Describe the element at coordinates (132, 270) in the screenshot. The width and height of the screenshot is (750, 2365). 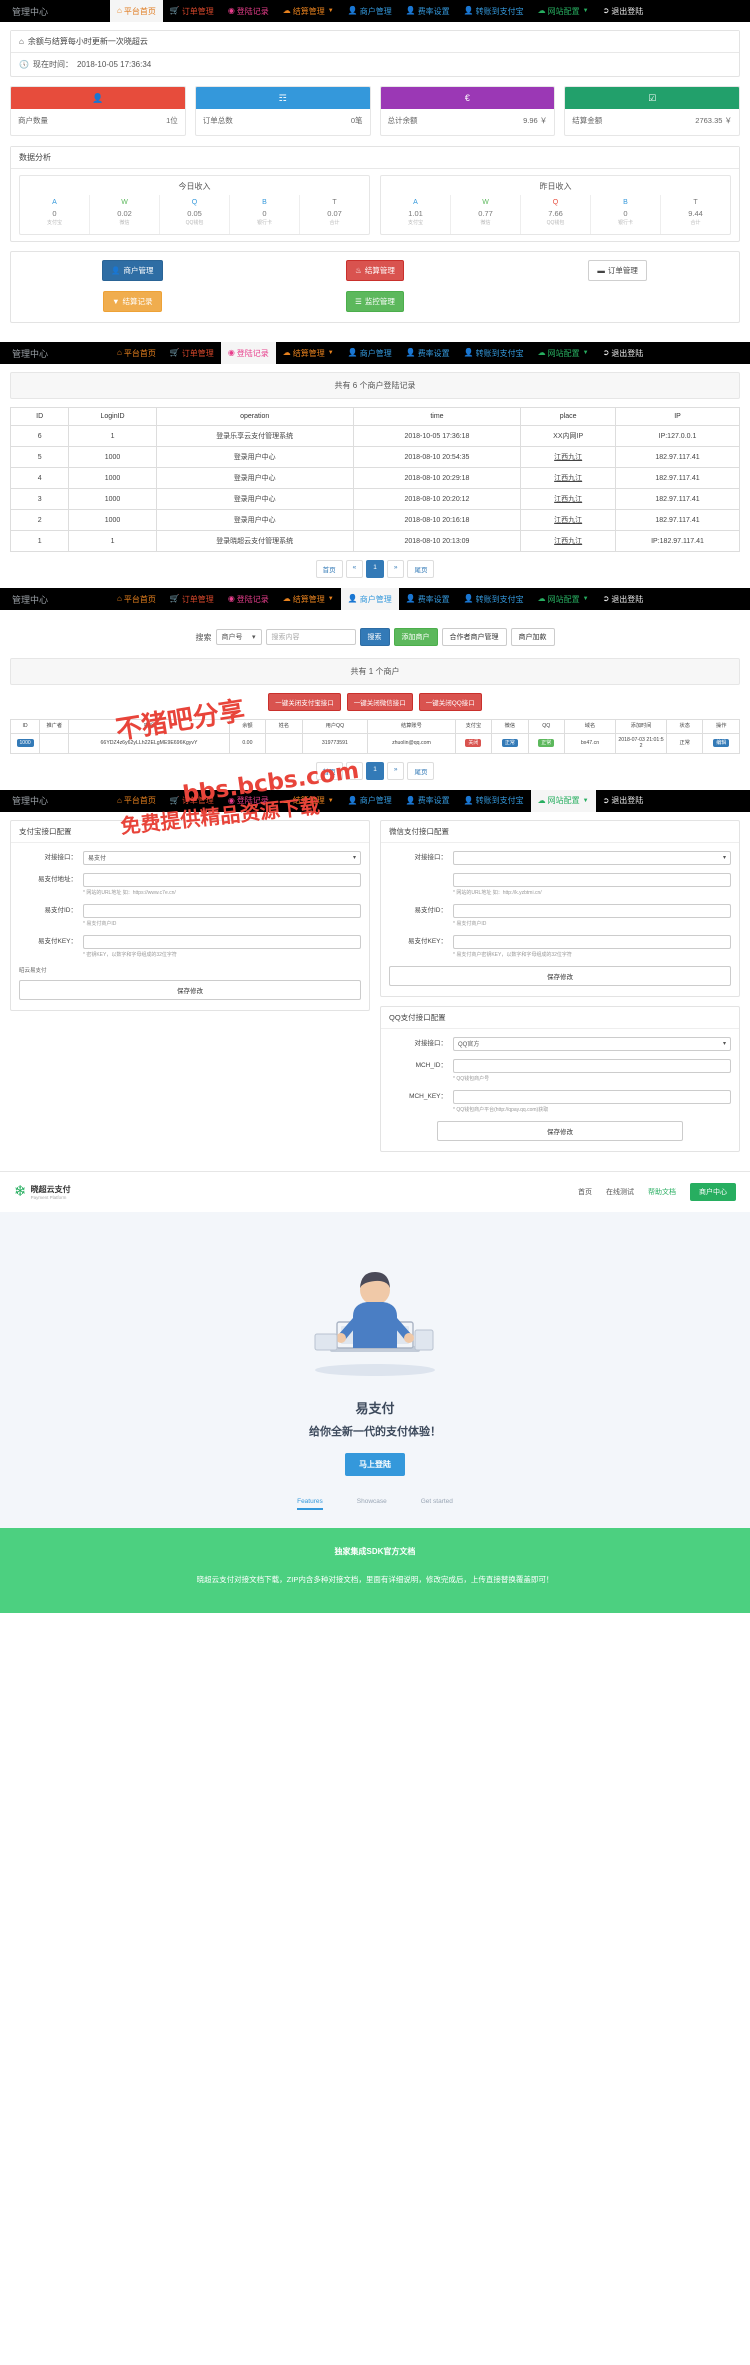
I see `quick-merchant-management-button: 👤 商户管理` at that location.